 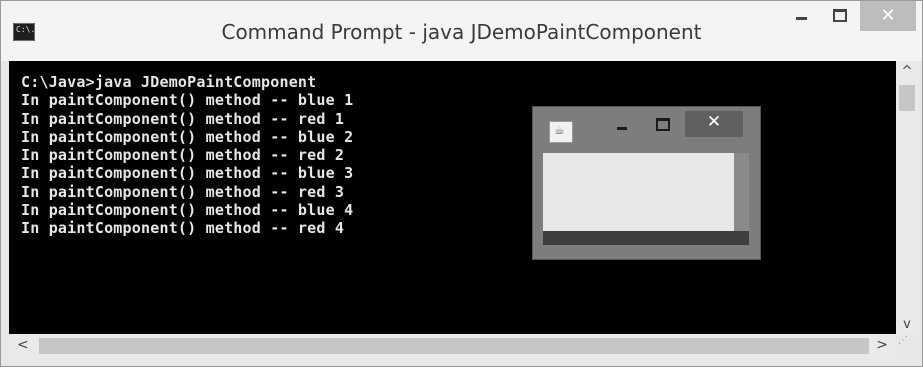 What do you see at coordinates (187, 136) in the screenshot?
I see `console-line: In paintComponent() method -- blue 2` at bounding box center [187, 136].